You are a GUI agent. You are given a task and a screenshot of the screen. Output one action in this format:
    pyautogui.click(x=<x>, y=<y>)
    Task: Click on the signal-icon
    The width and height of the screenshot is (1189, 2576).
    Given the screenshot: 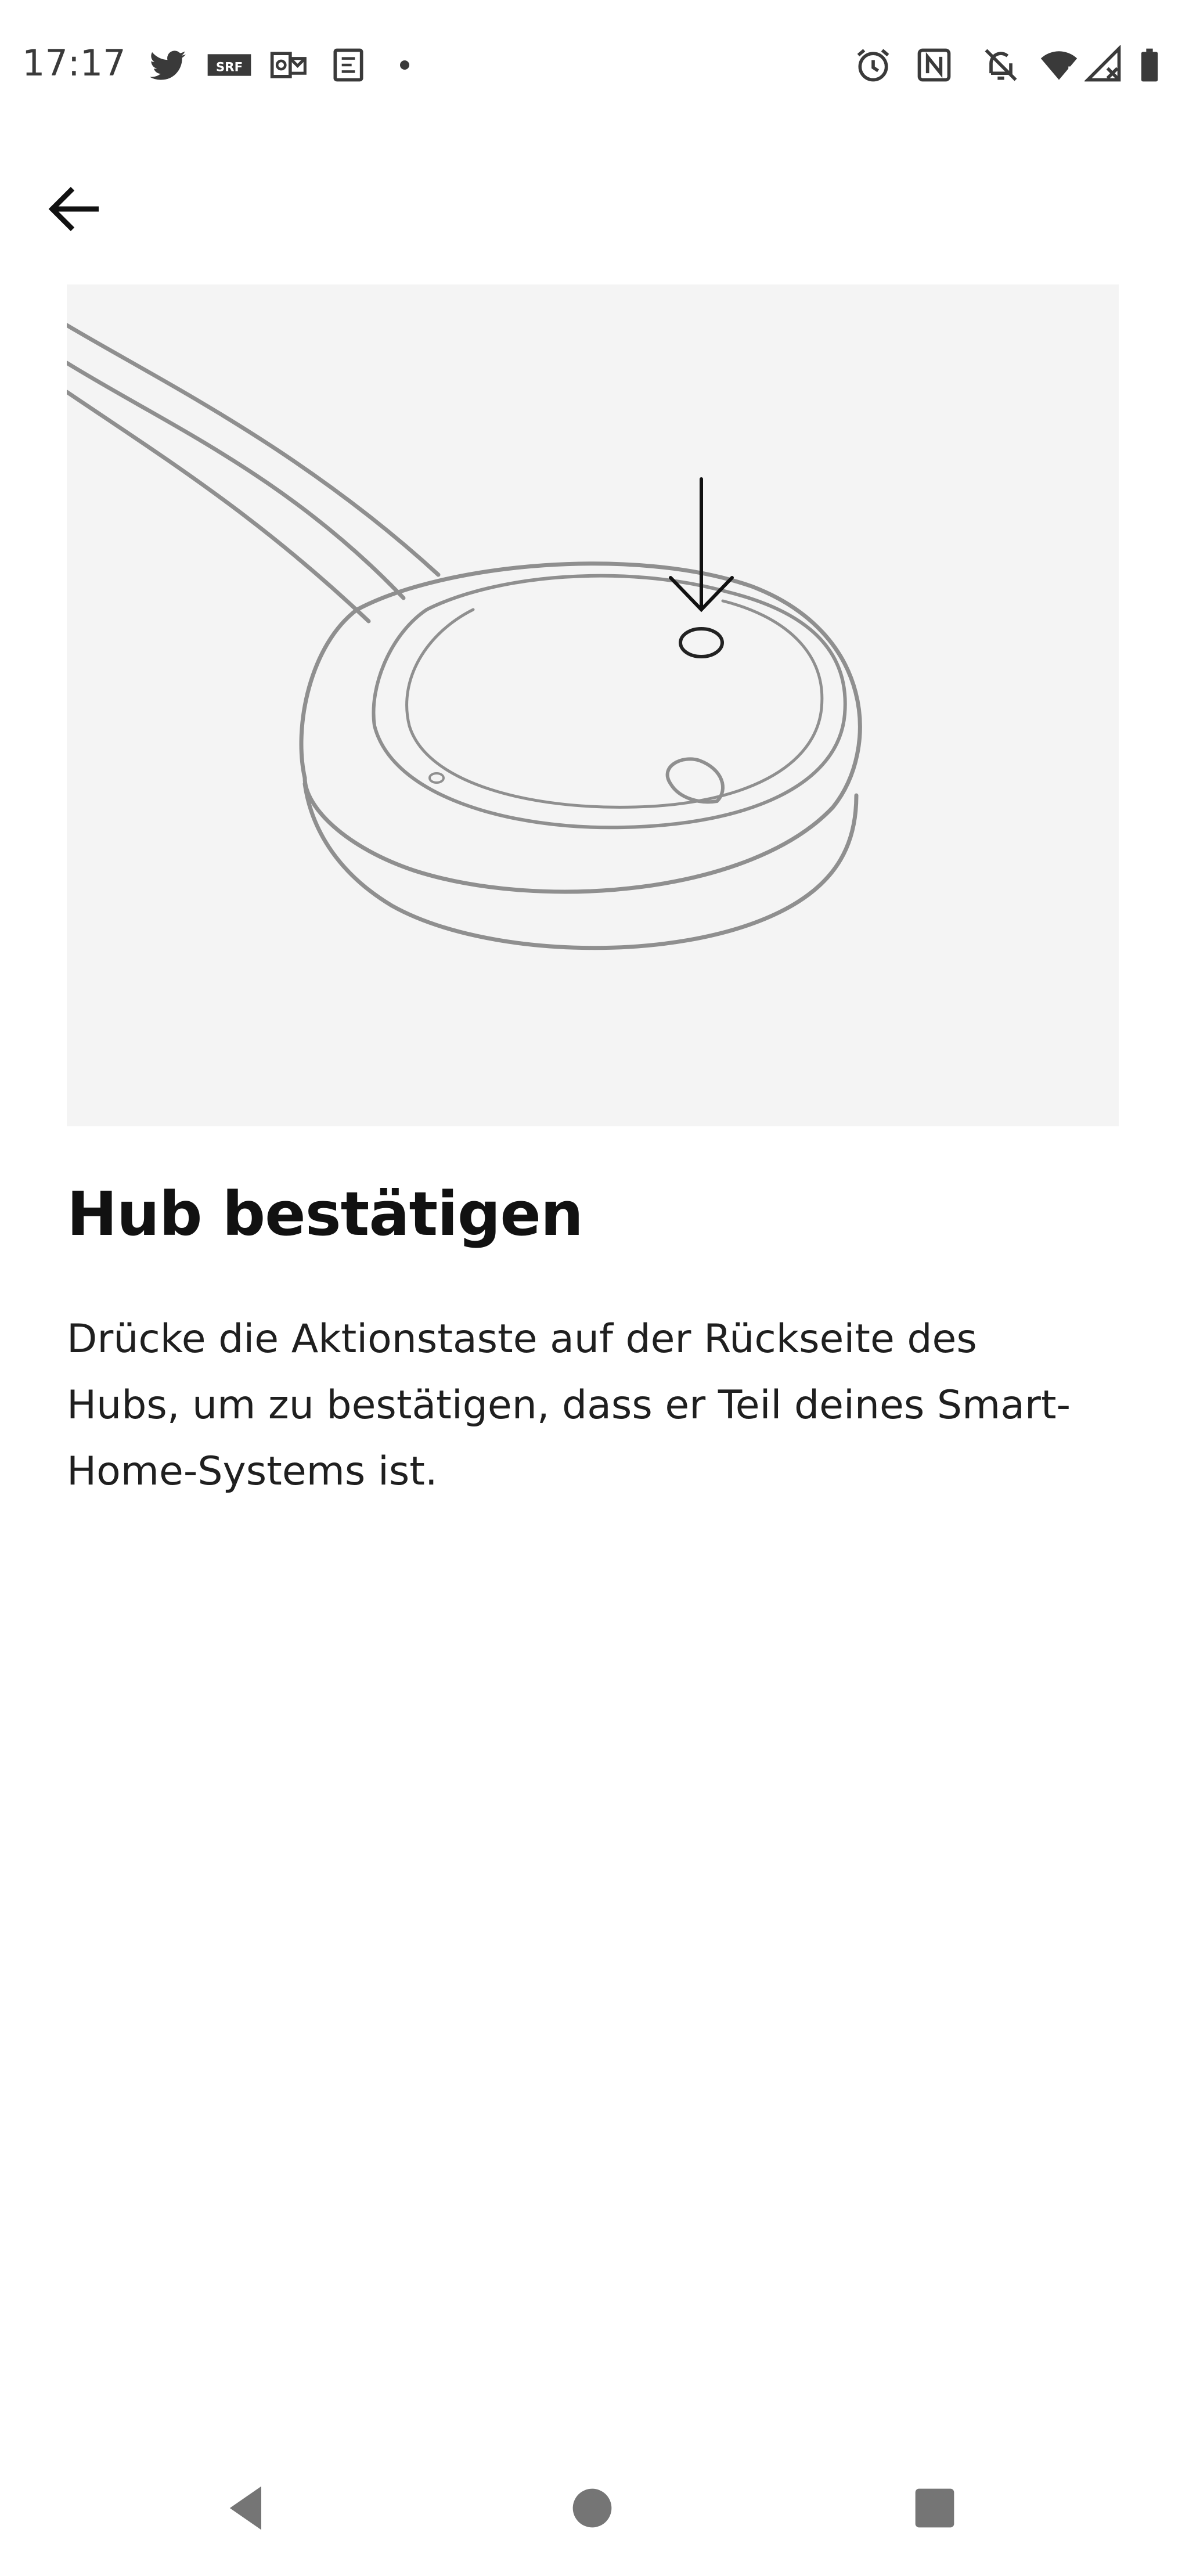 What is the action you would take?
    pyautogui.click(x=1104, y=65)
    